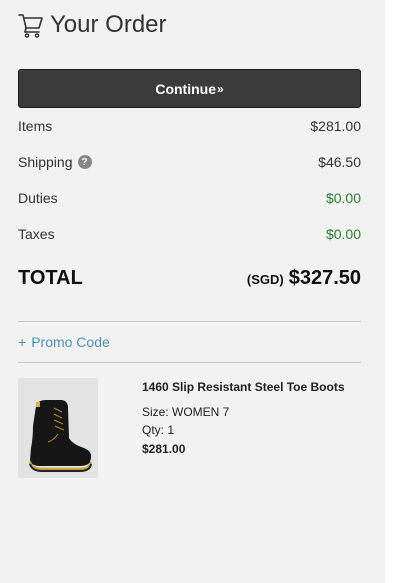 The width and height of the screenshot is (418, 583). I want to click on total-value-group: (SGD) $327.50, so click(304, 278).